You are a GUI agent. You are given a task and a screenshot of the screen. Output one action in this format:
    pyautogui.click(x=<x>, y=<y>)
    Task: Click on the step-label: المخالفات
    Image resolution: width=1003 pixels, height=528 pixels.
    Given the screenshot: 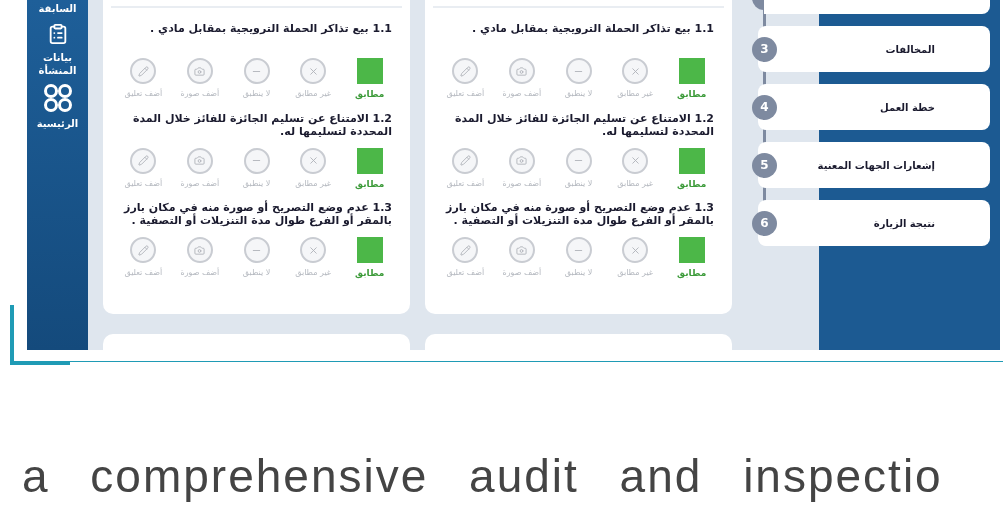 What is the action you would take?
    pyautogui.click(x=910, y=49)
    